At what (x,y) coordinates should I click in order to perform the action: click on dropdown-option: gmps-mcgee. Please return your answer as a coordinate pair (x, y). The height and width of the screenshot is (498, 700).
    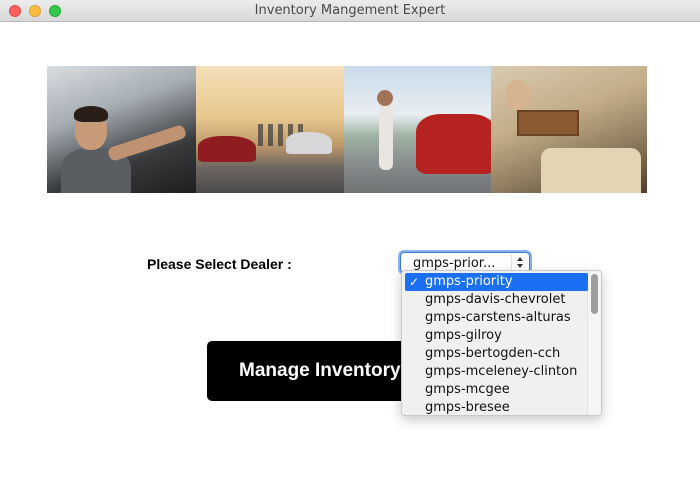
    Looking at the image, I should click on (495, 390).